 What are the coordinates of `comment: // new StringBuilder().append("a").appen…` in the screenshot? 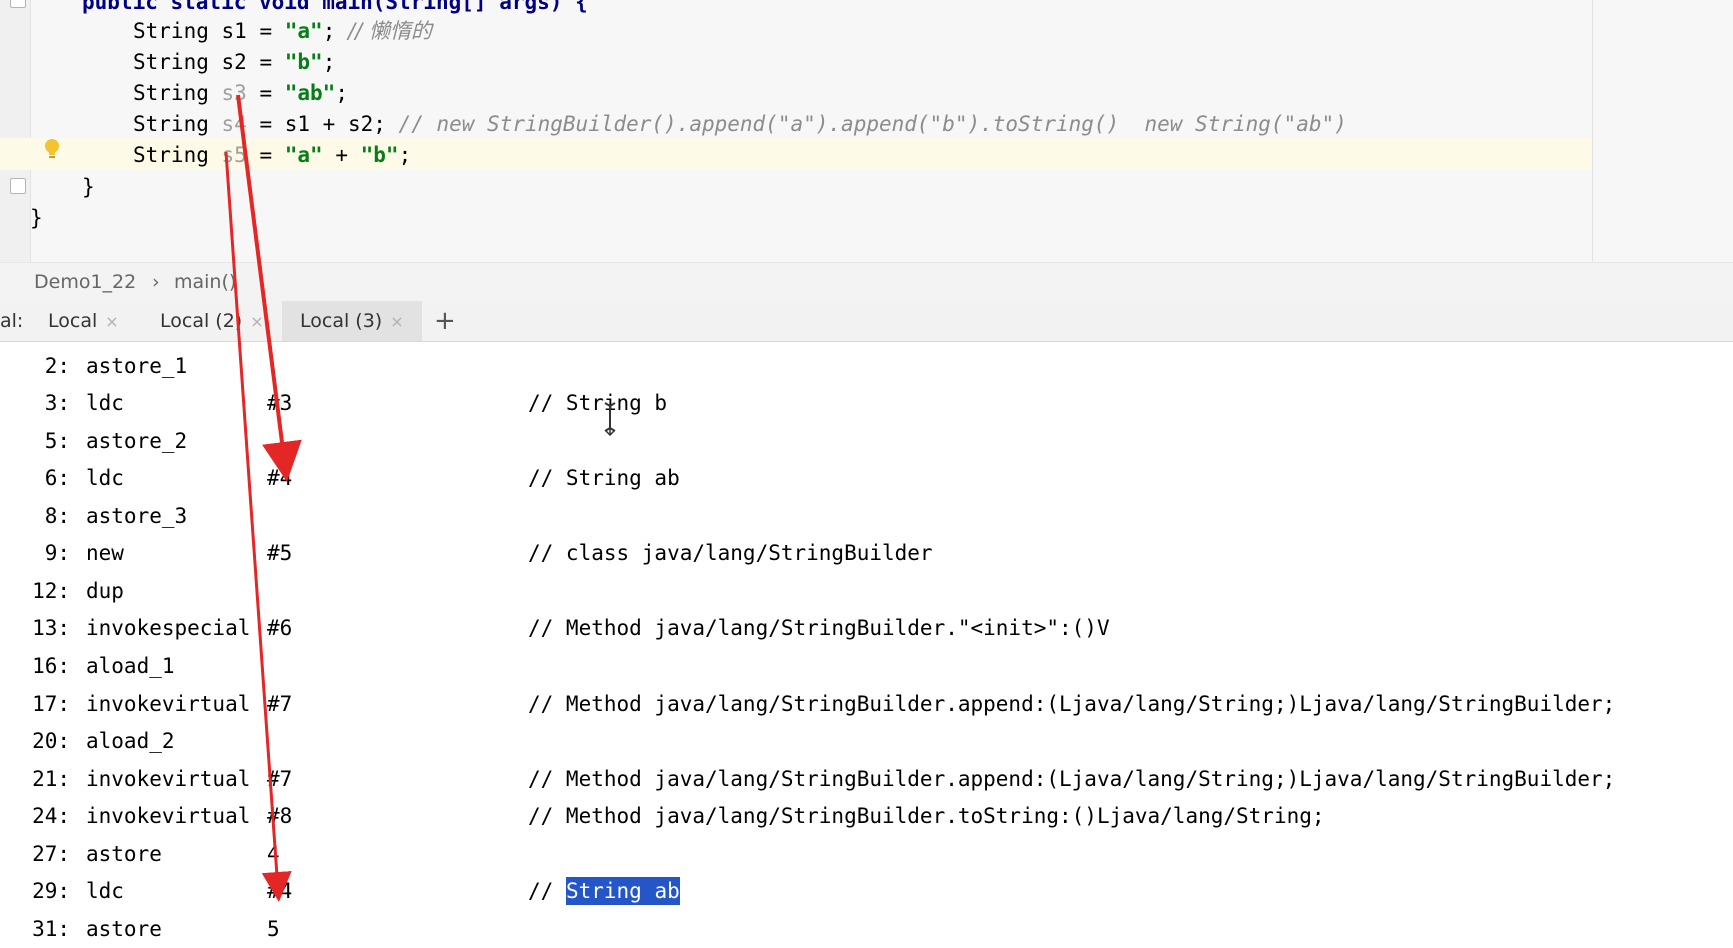 It's located at (872, 124).